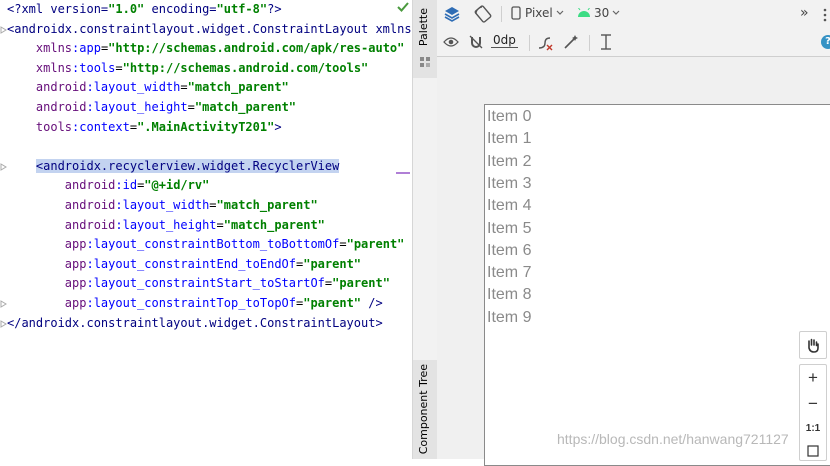 The image size is (830, 466). I want to click on code-line: tools:context=".MainActivityT201">, so click(158, 126).